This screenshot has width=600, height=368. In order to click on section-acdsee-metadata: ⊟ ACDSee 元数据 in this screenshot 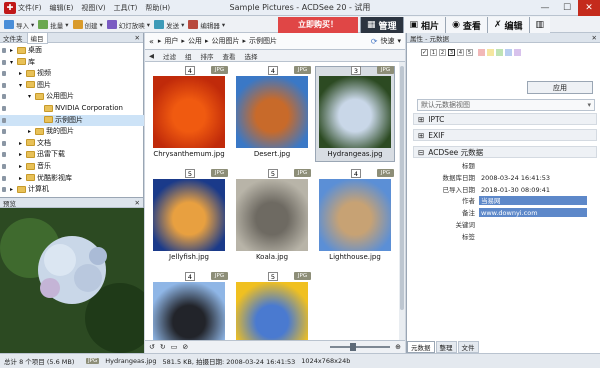, I will do `click(505, 152)`.